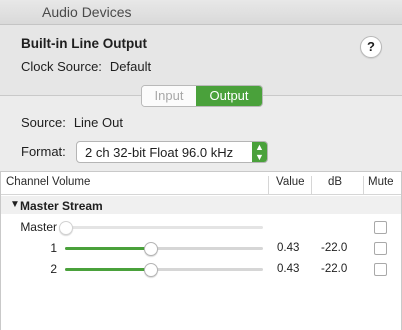 This screenshot has height=330, width=402. Describe the element at coordinates (53, 269) in the screenshot. I see `channel-name: 2` at that location.